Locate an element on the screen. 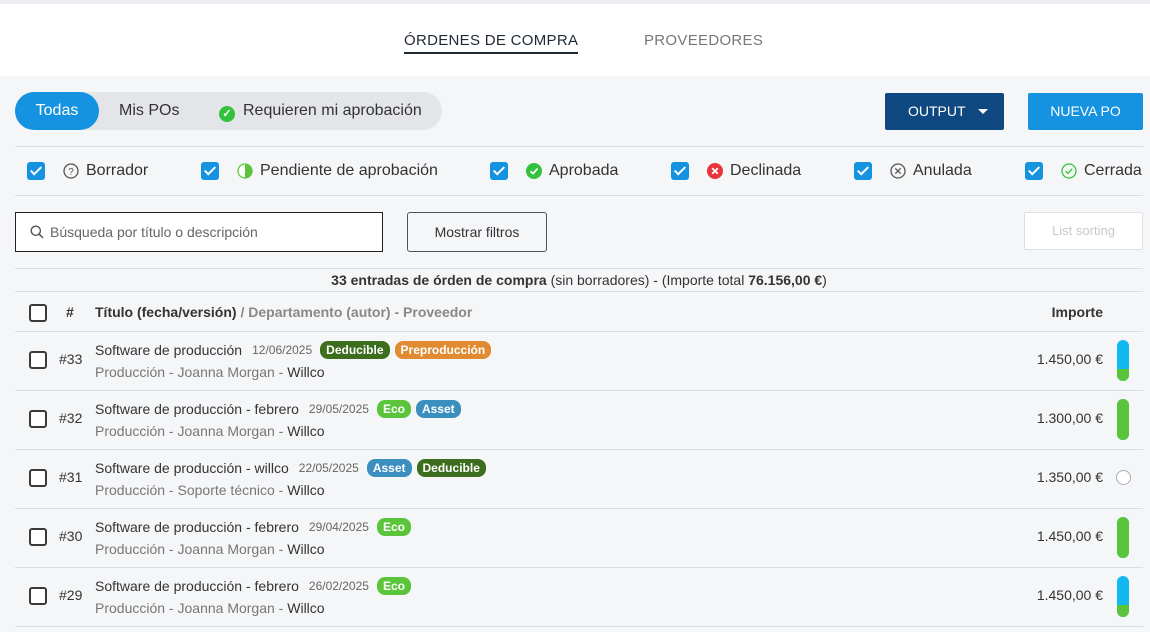  po-date: 12/06/2025 is located at coordinates (282, 350).